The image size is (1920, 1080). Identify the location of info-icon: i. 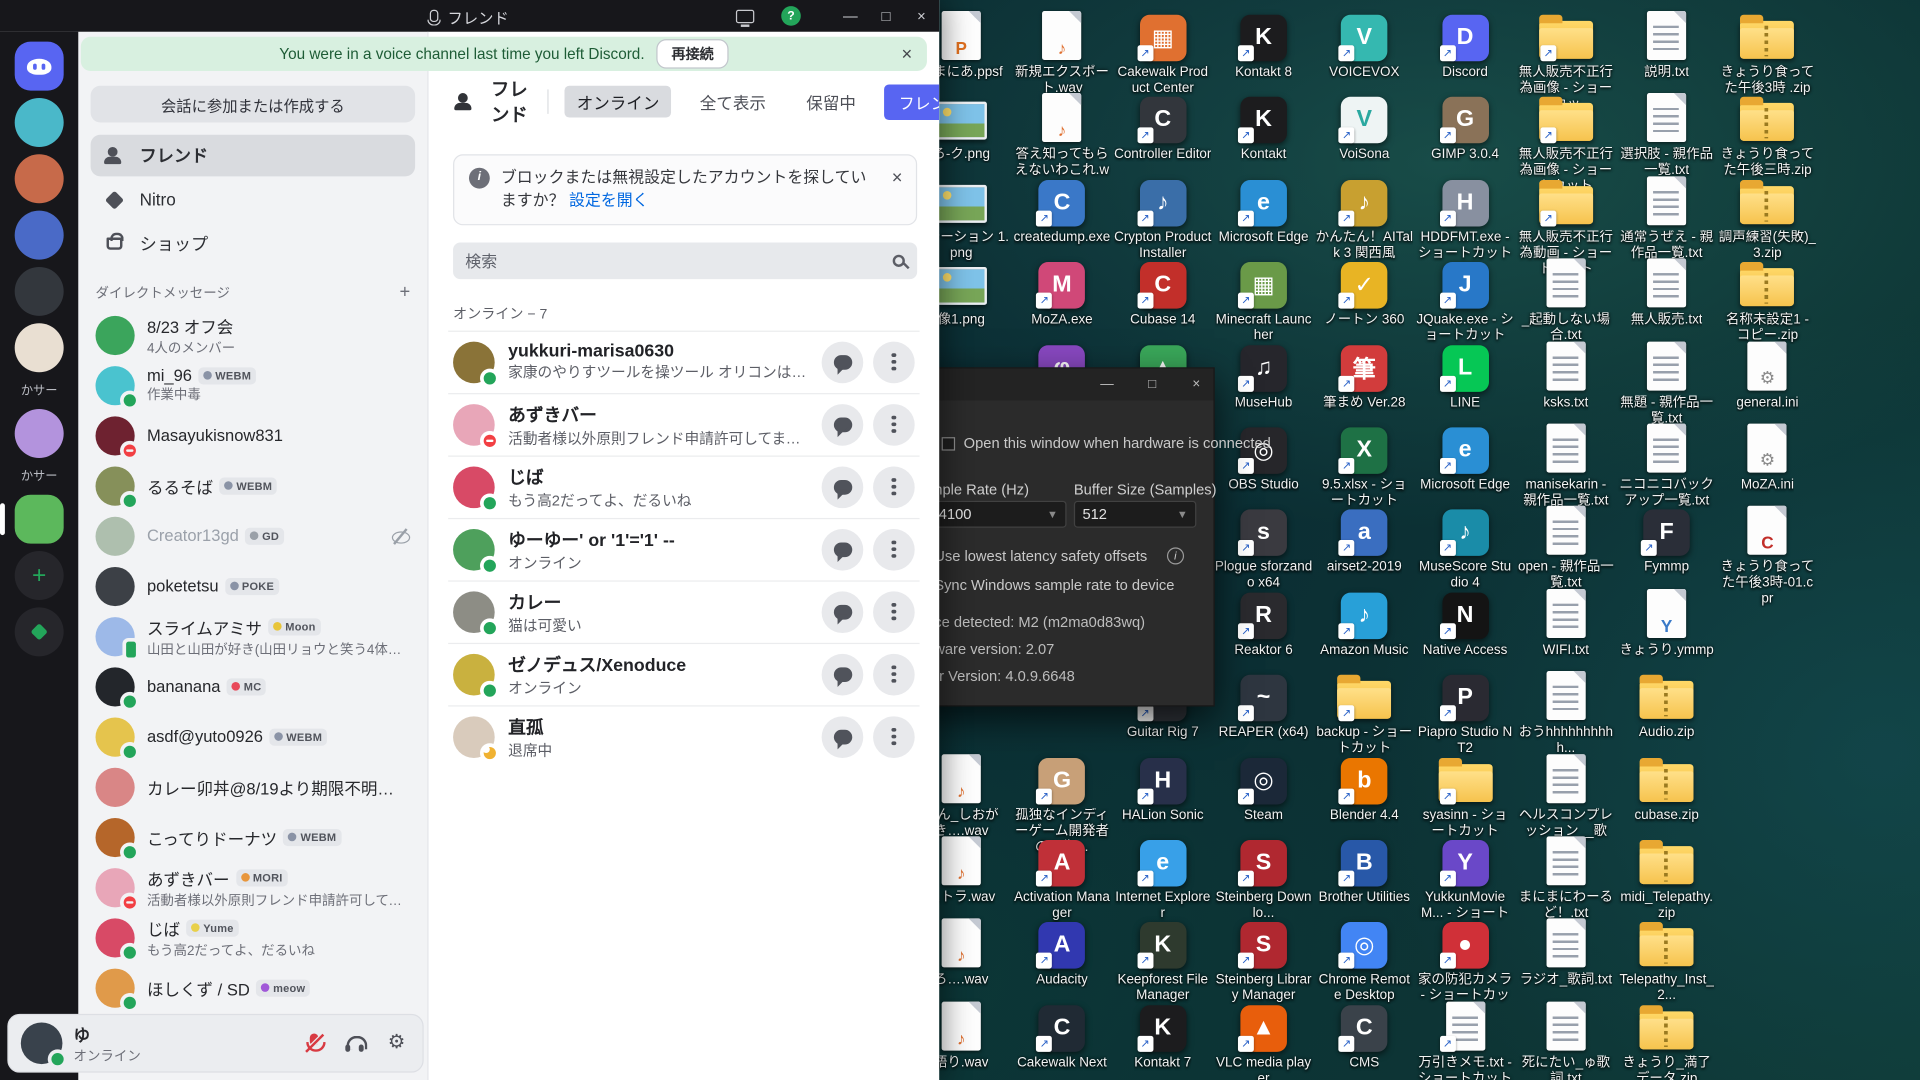
(1175, 556).